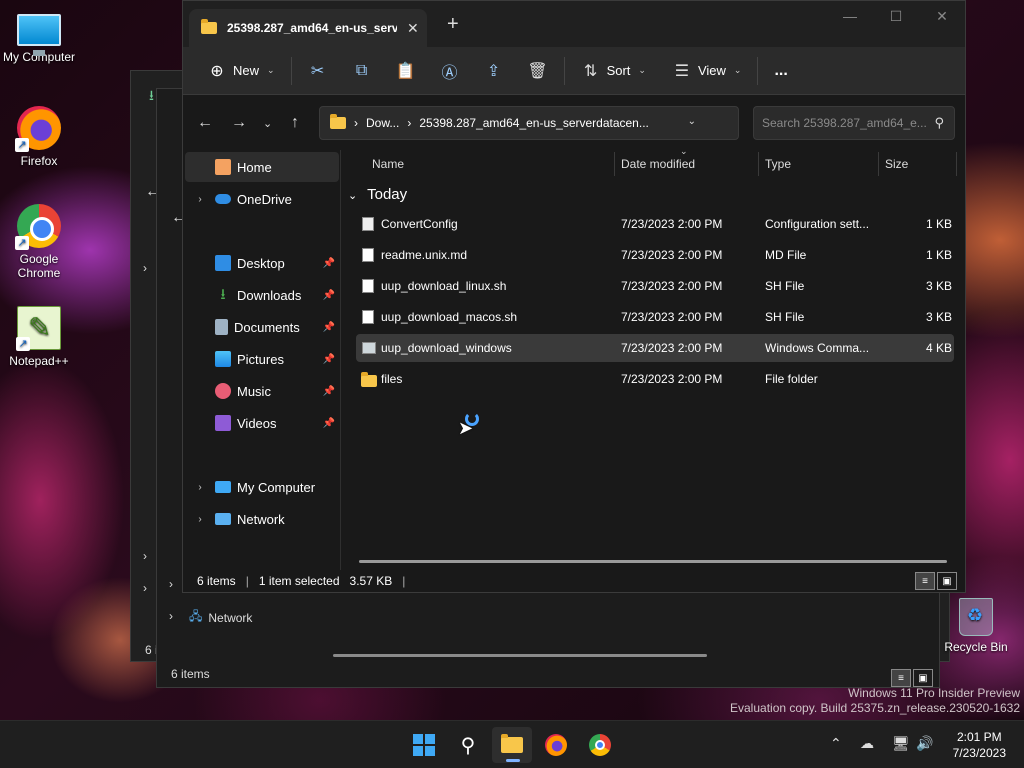 The height and width of the screenshot is (768, 1024). Describe the element at coordinates (836, 743) in the screenshot. I see `show-hidden-icons-chevron-icon: ⌃` at that location.